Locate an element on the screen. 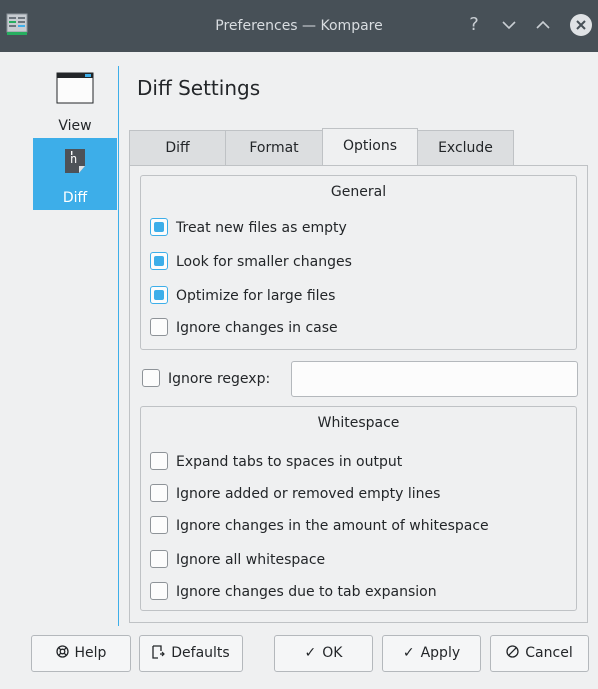 This screenshot has width=598, height=689. checkbox-ignore-empty-lines: Ignore added or removed empty lines is located at coordinates (295, 494).